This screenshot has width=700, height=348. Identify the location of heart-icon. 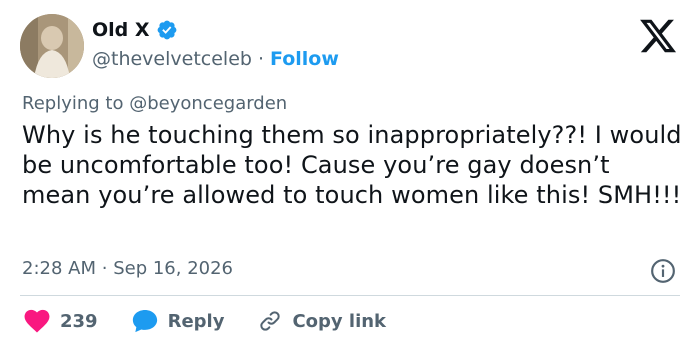
(37, 321).